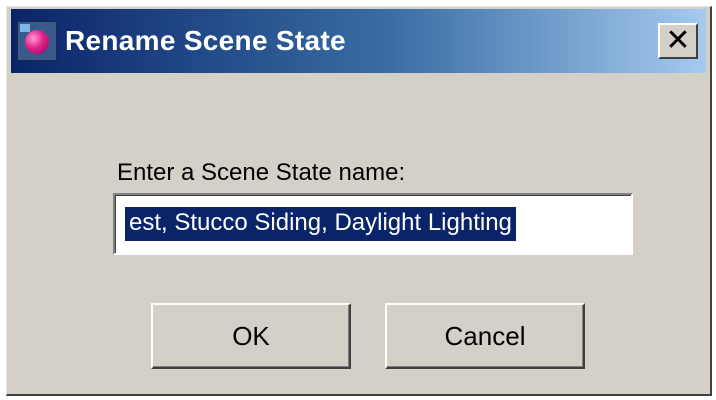 The height and width of the screenshot is (400, 716). I want to click on app-orb-icon, so click(37, 41).